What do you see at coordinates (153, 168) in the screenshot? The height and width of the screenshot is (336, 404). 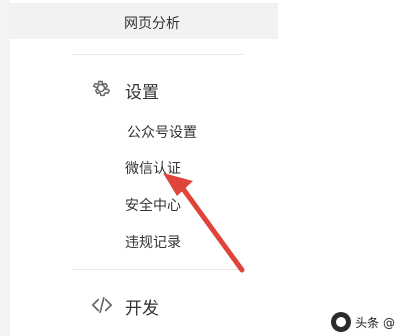 I see `sidebar-item-wechat-verification: 微信认证` at bounding box center [153, 168].